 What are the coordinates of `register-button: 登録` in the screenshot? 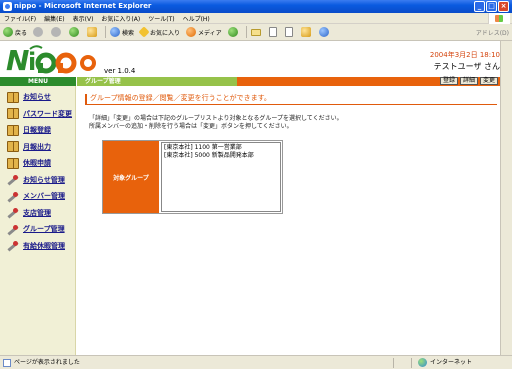 It's located at (448, 81).